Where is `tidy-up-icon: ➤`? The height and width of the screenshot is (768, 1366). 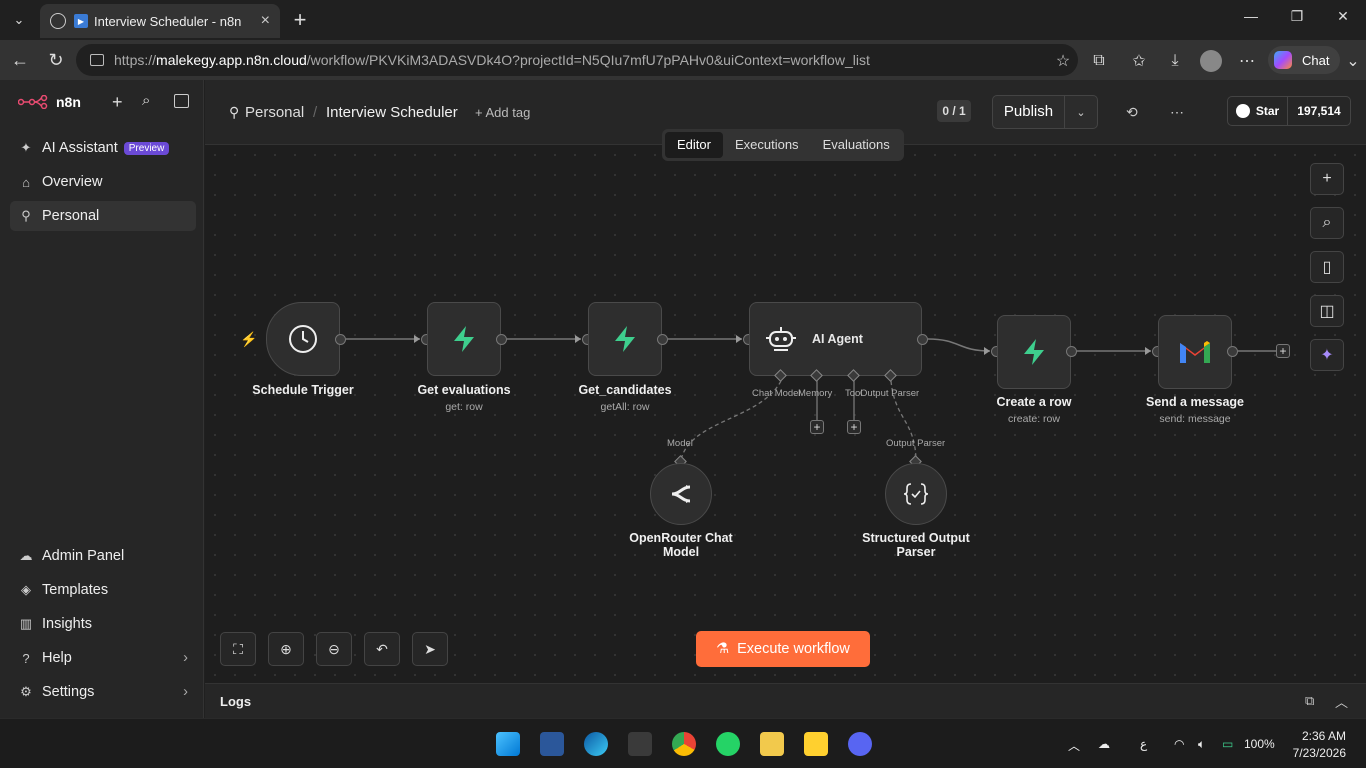
tidy-up-icon: ➤ is located at coordinates (430, 649).